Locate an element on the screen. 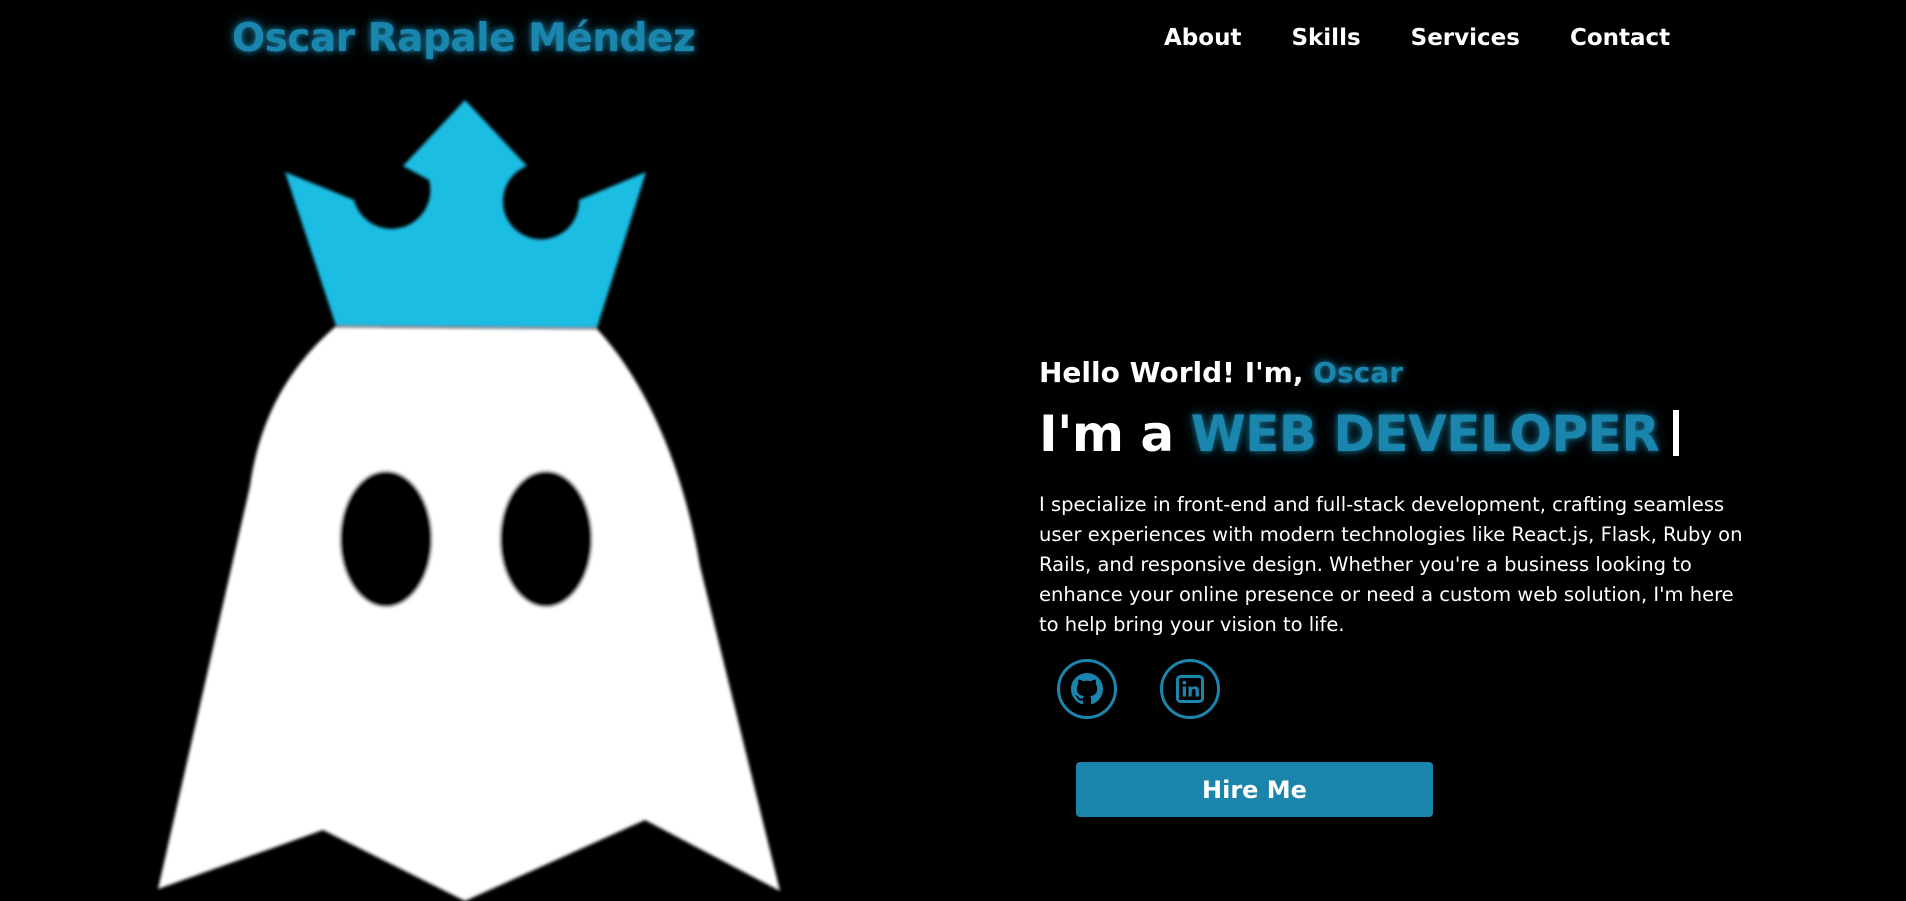  main-nav: About Skills Services Contact is located at coordinates (1417, 38).